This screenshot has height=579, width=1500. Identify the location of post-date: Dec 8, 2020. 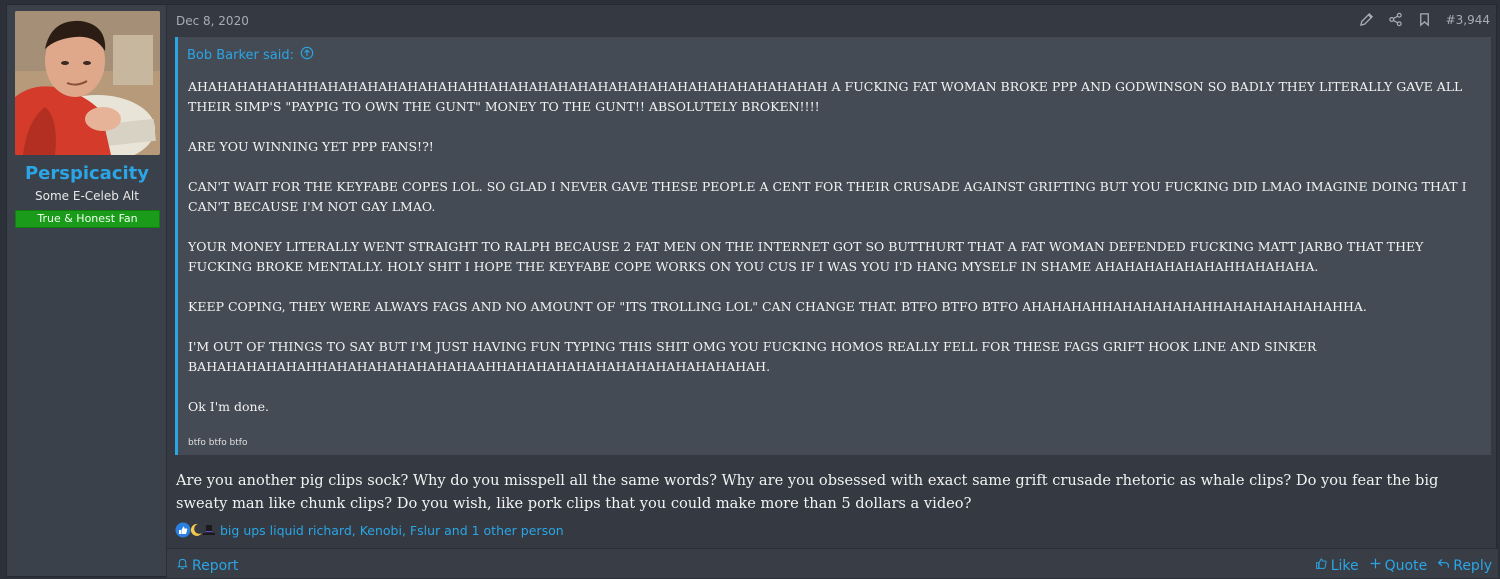
(212, 21).